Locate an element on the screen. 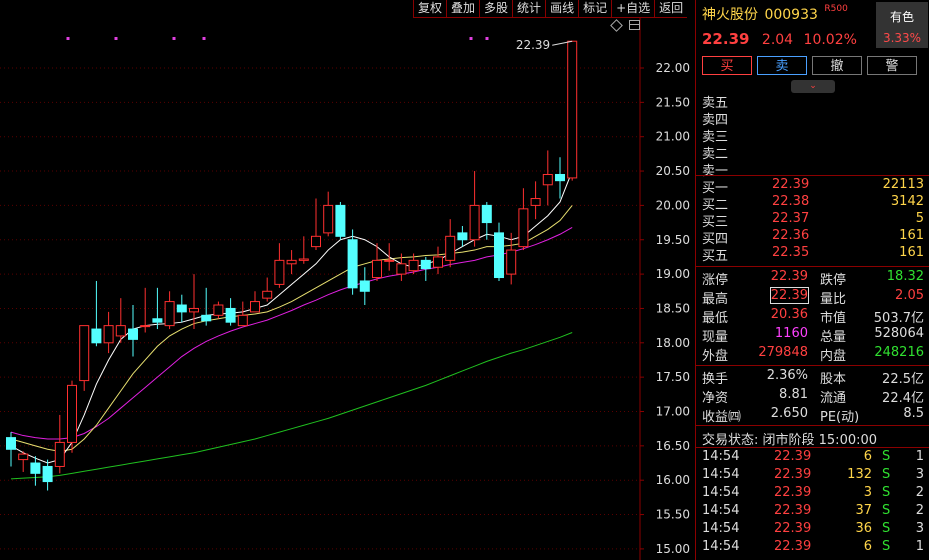 The image size is (929, 560). stat-value: 22.39 is located at coordinates (789, 295).